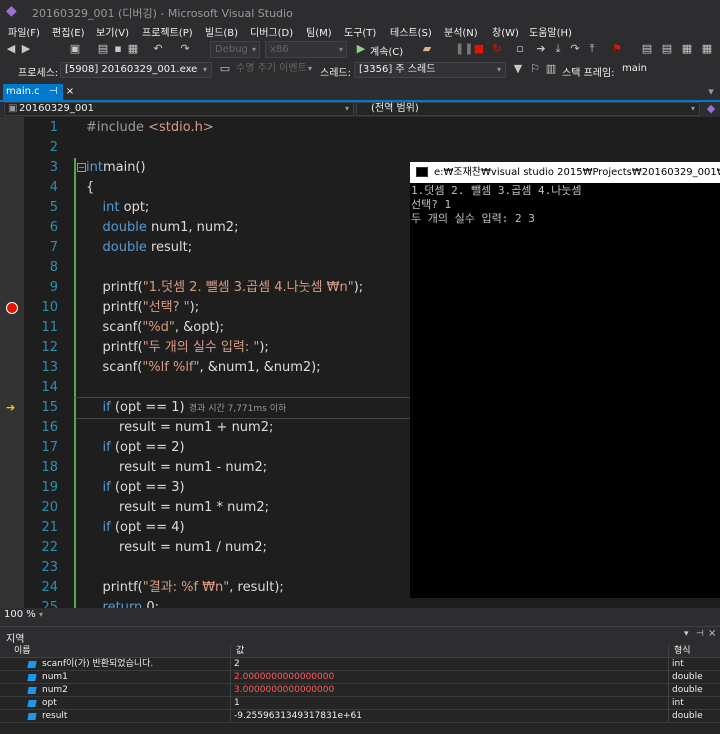 Image resolution: width=720 pixels, height=734 pixels. What do you see at coordinates (535, 69) in the screenshot?
I see `flag-icon: ⚐` at bounding box center [535, 69].